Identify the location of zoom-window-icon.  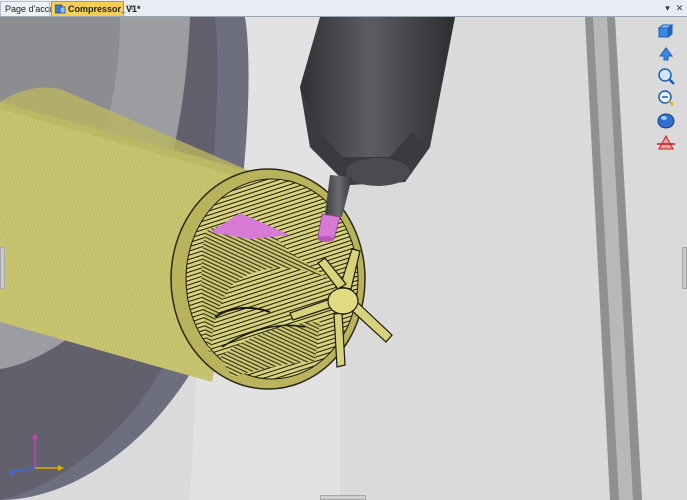
(666, 76).